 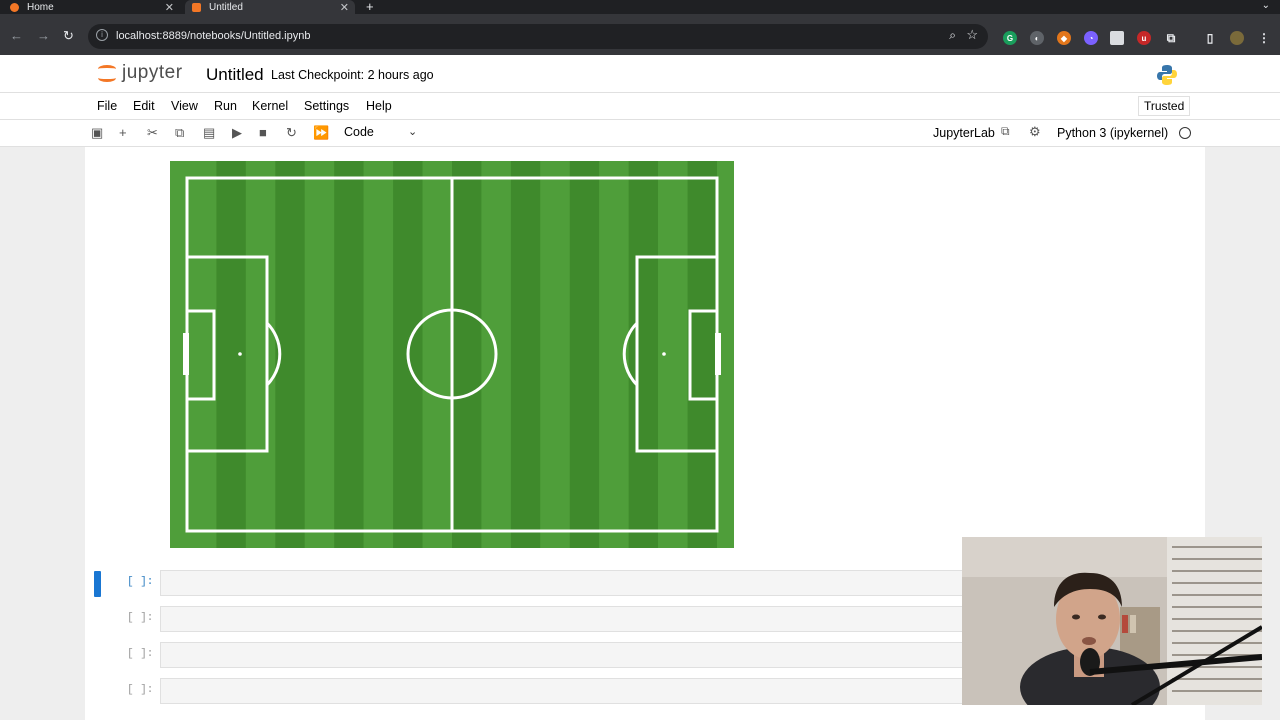 What do you see at coordinates (263, 132) in the screenshot?
I see `interrupt-stop-icon: ■` at bounding box center [263, 132].